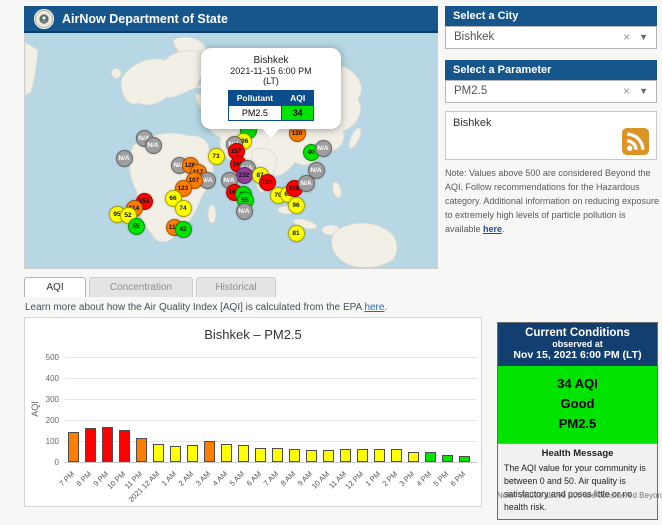  What do you see at coordinates (551, 16) in the screenshot?
I see `select-city-header: Select a City` at bounding box center [551, 16].